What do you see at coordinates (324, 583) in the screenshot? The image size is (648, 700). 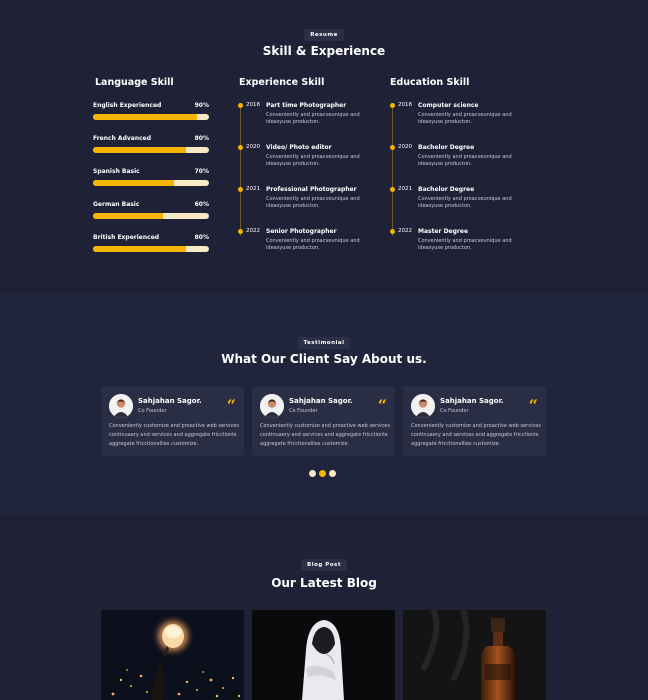 I see `blog-heading: Our Latest Blog` at bounding box center [324, 583].